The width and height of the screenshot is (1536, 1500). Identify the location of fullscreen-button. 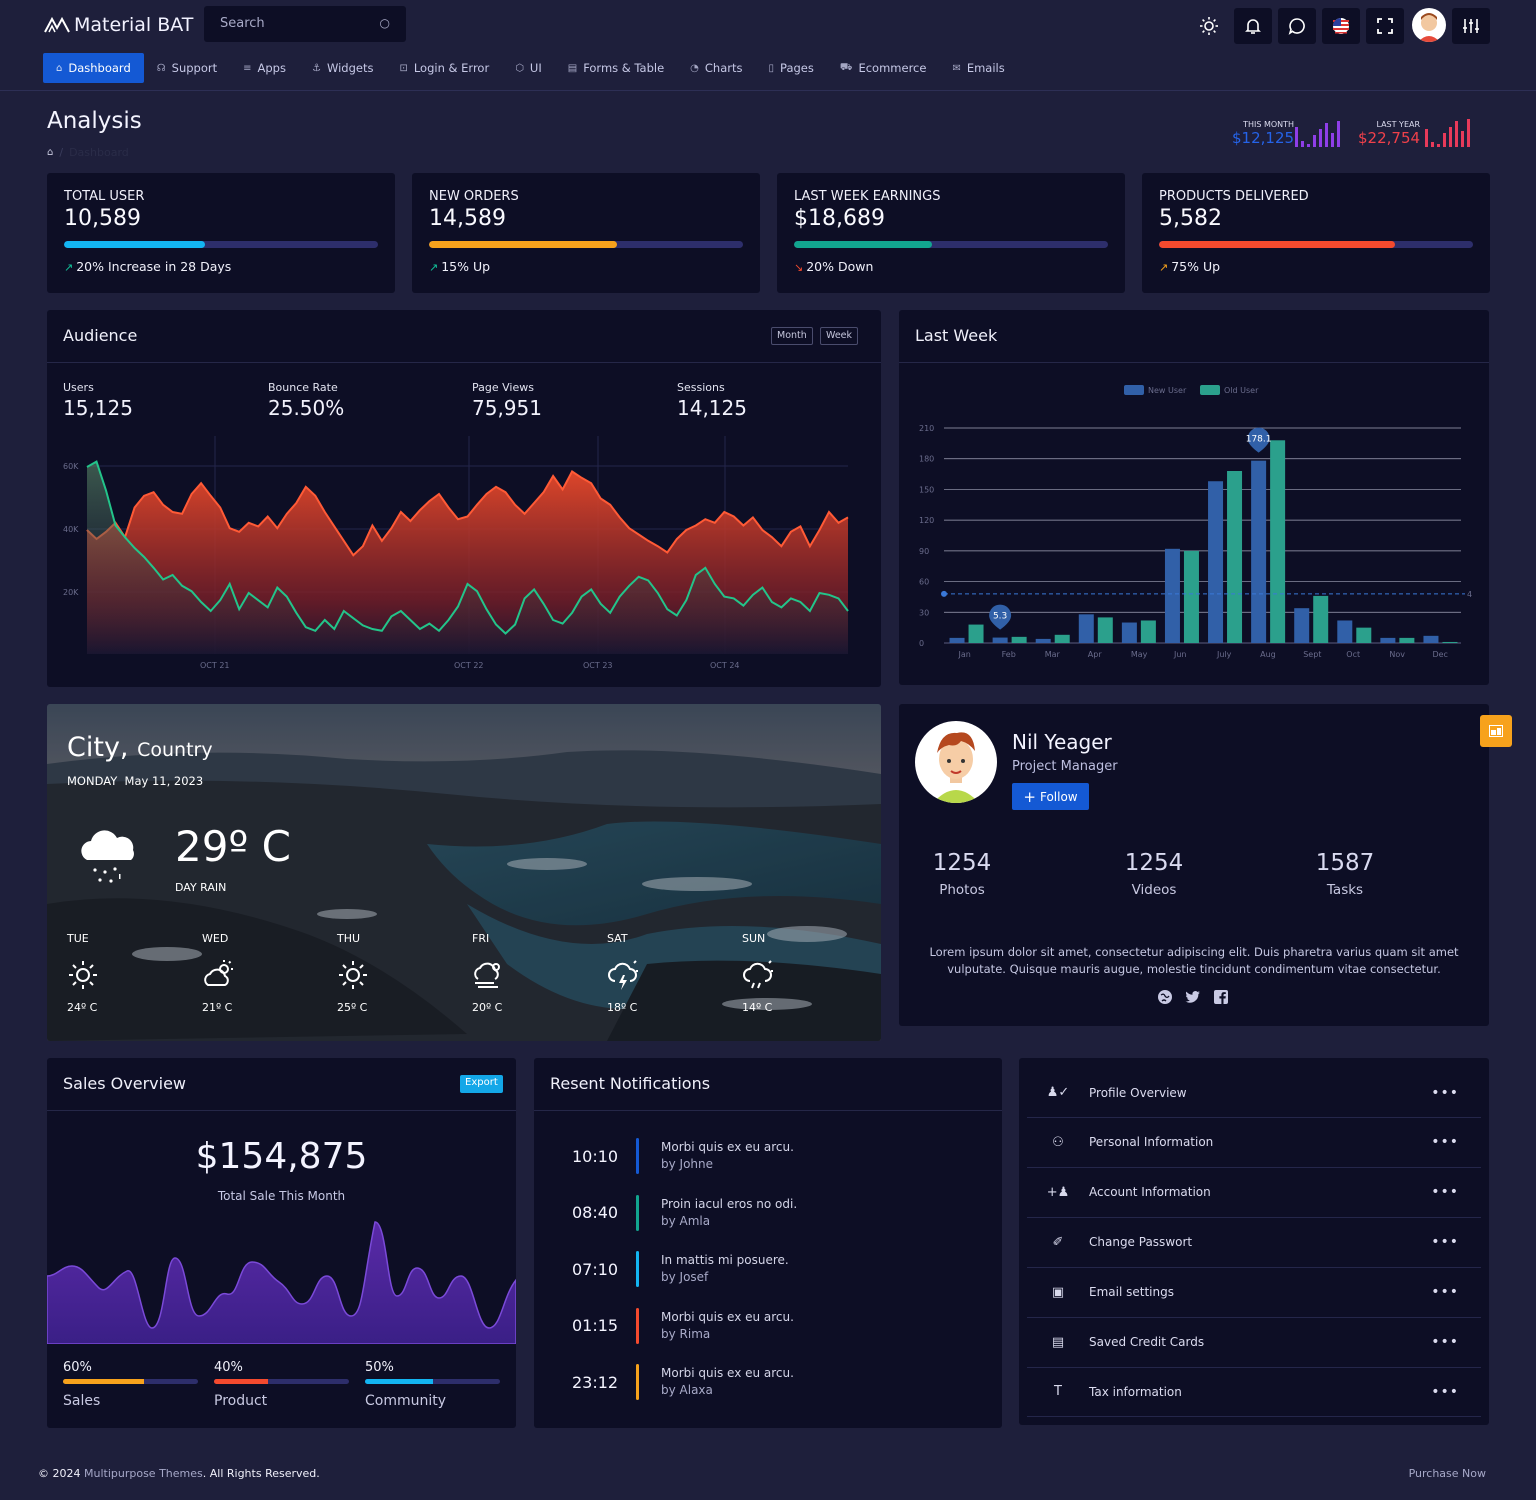
(1385, 26).